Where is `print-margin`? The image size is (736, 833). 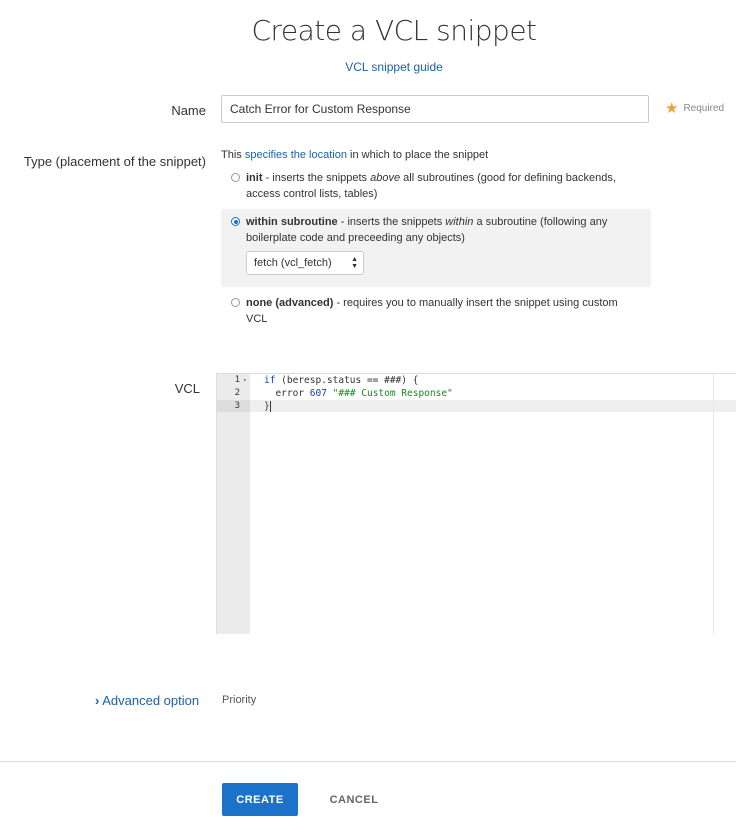
print-margin is located at coordinates (713, 504).